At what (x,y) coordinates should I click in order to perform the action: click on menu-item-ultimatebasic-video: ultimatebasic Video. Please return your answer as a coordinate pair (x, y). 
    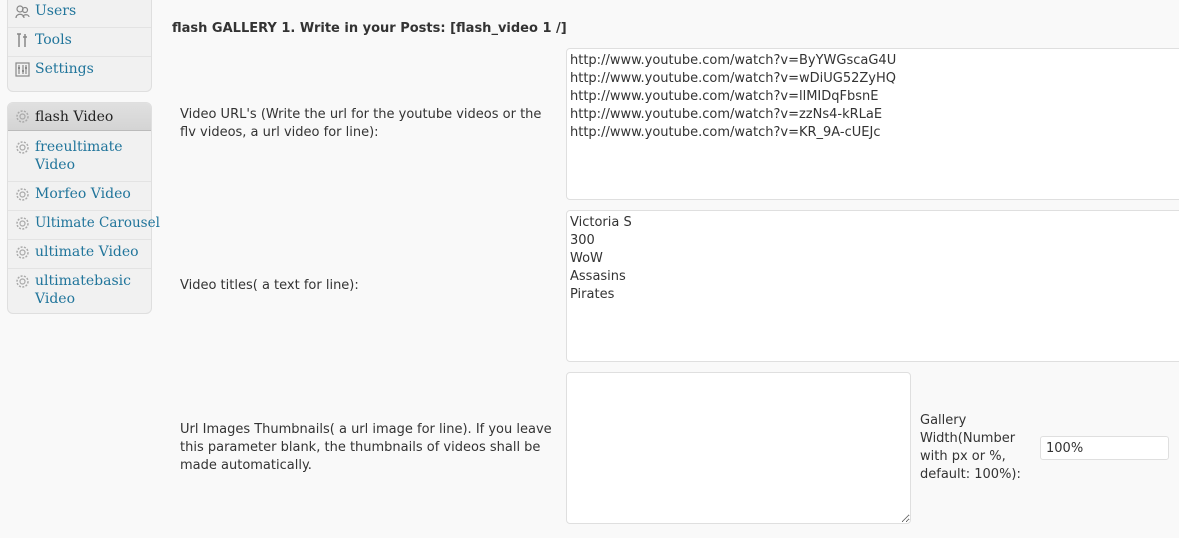
    Looking at the image, I should click on (79, 291).